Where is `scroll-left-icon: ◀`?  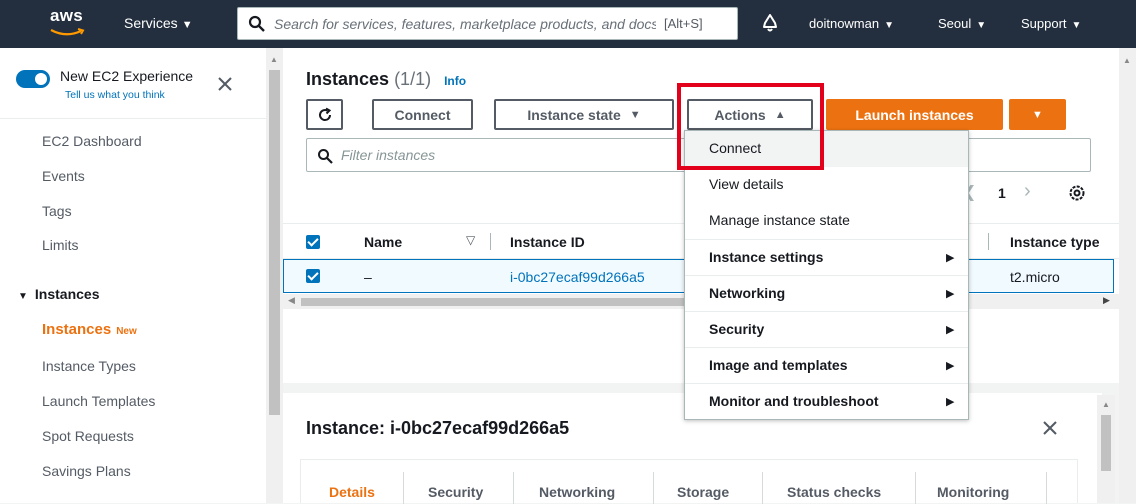
scroll-left-icon: ◀ is located at coordinates (291, 300).